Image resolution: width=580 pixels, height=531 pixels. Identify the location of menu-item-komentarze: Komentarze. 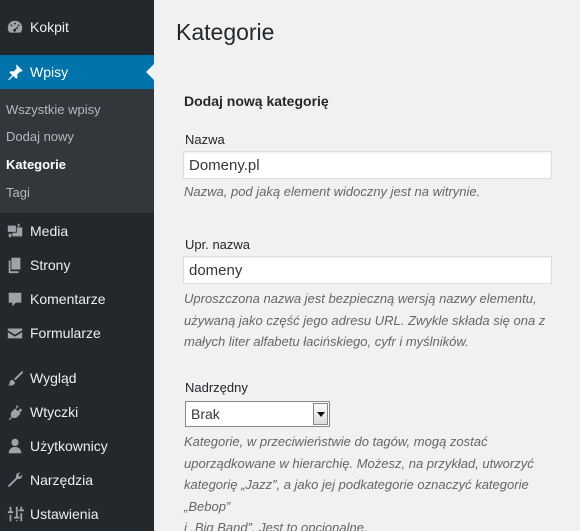
(77, 299).